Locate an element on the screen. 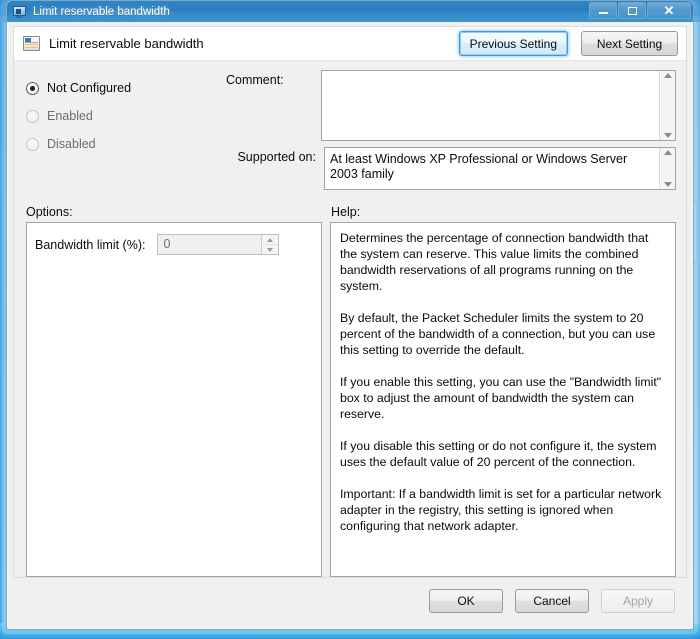 This screenshot has height=639, width=700. section-labels: Options: Help: is located at coordinates (350, 210).